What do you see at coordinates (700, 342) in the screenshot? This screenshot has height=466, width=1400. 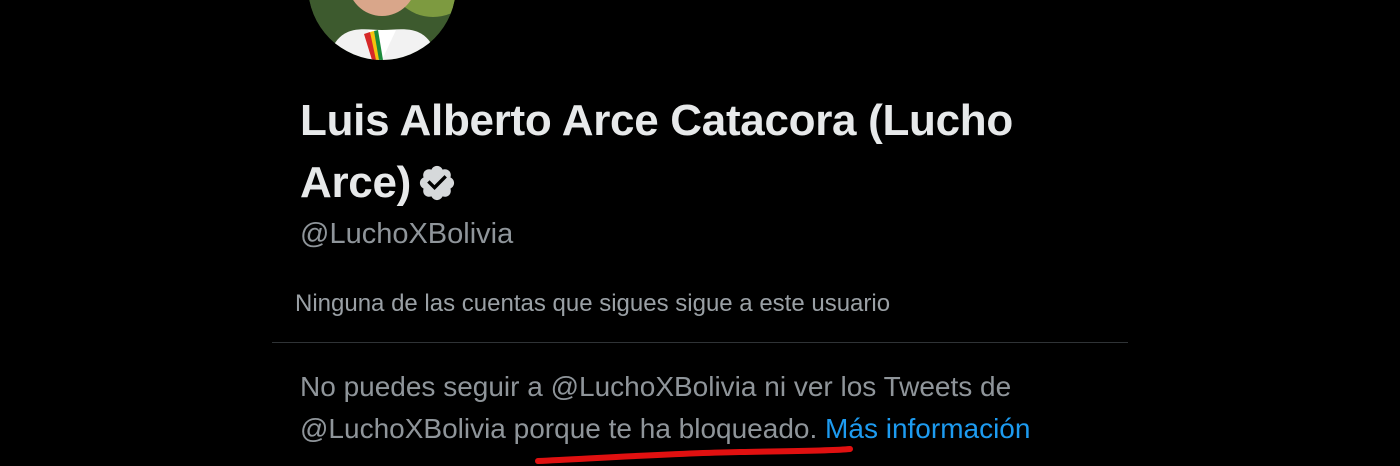 I see `divider` at bounding box center [700, 342].